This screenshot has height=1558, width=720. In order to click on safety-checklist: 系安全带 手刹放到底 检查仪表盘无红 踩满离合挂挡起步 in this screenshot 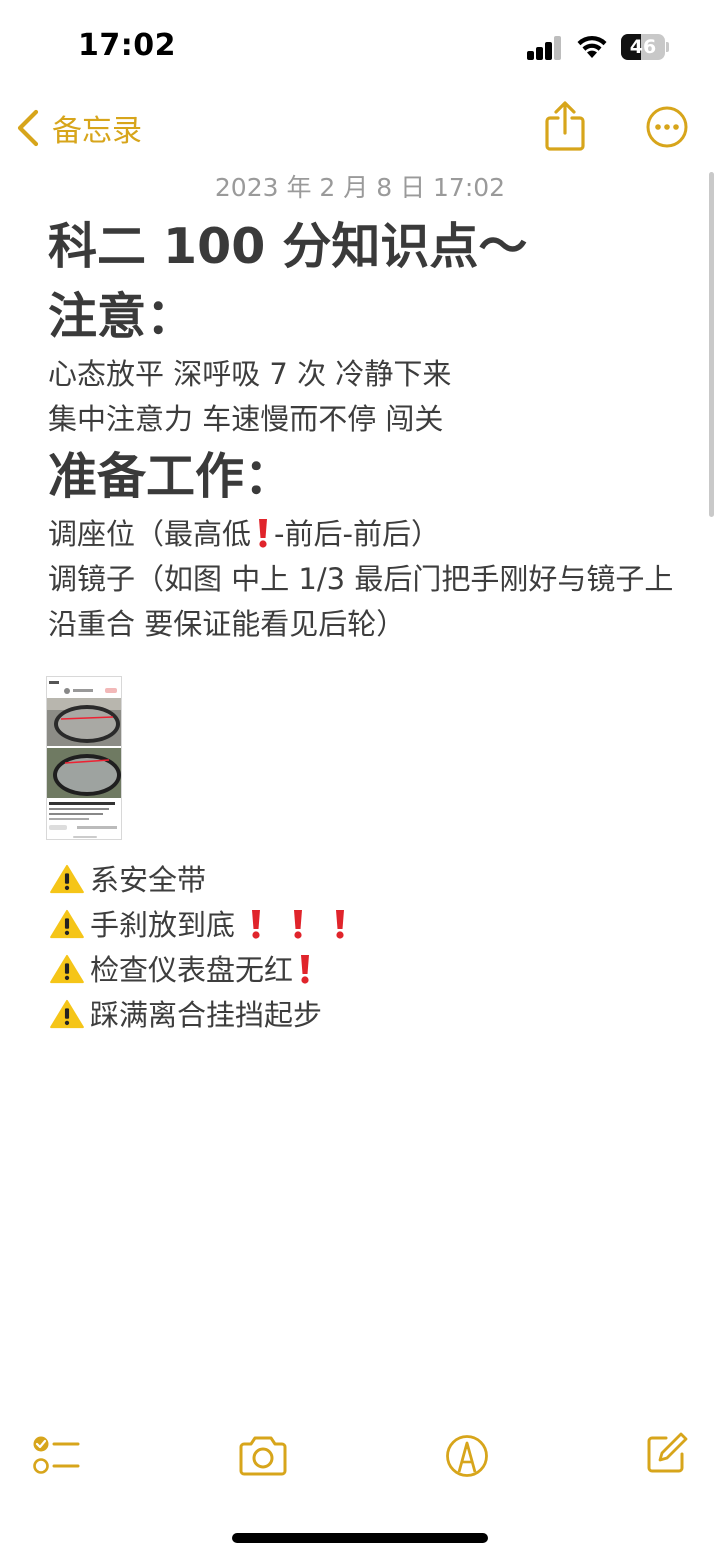, I will do `click(358, 948)`.